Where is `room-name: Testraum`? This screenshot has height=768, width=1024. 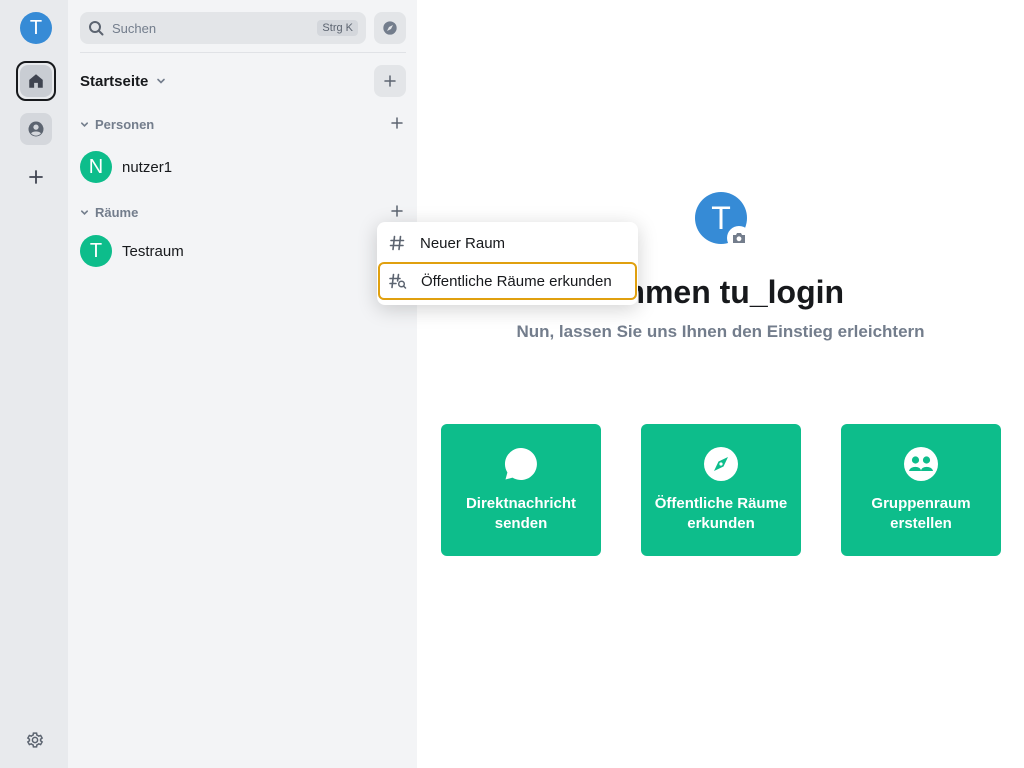 room-name: Testraum is located at coordinates (153, 251).